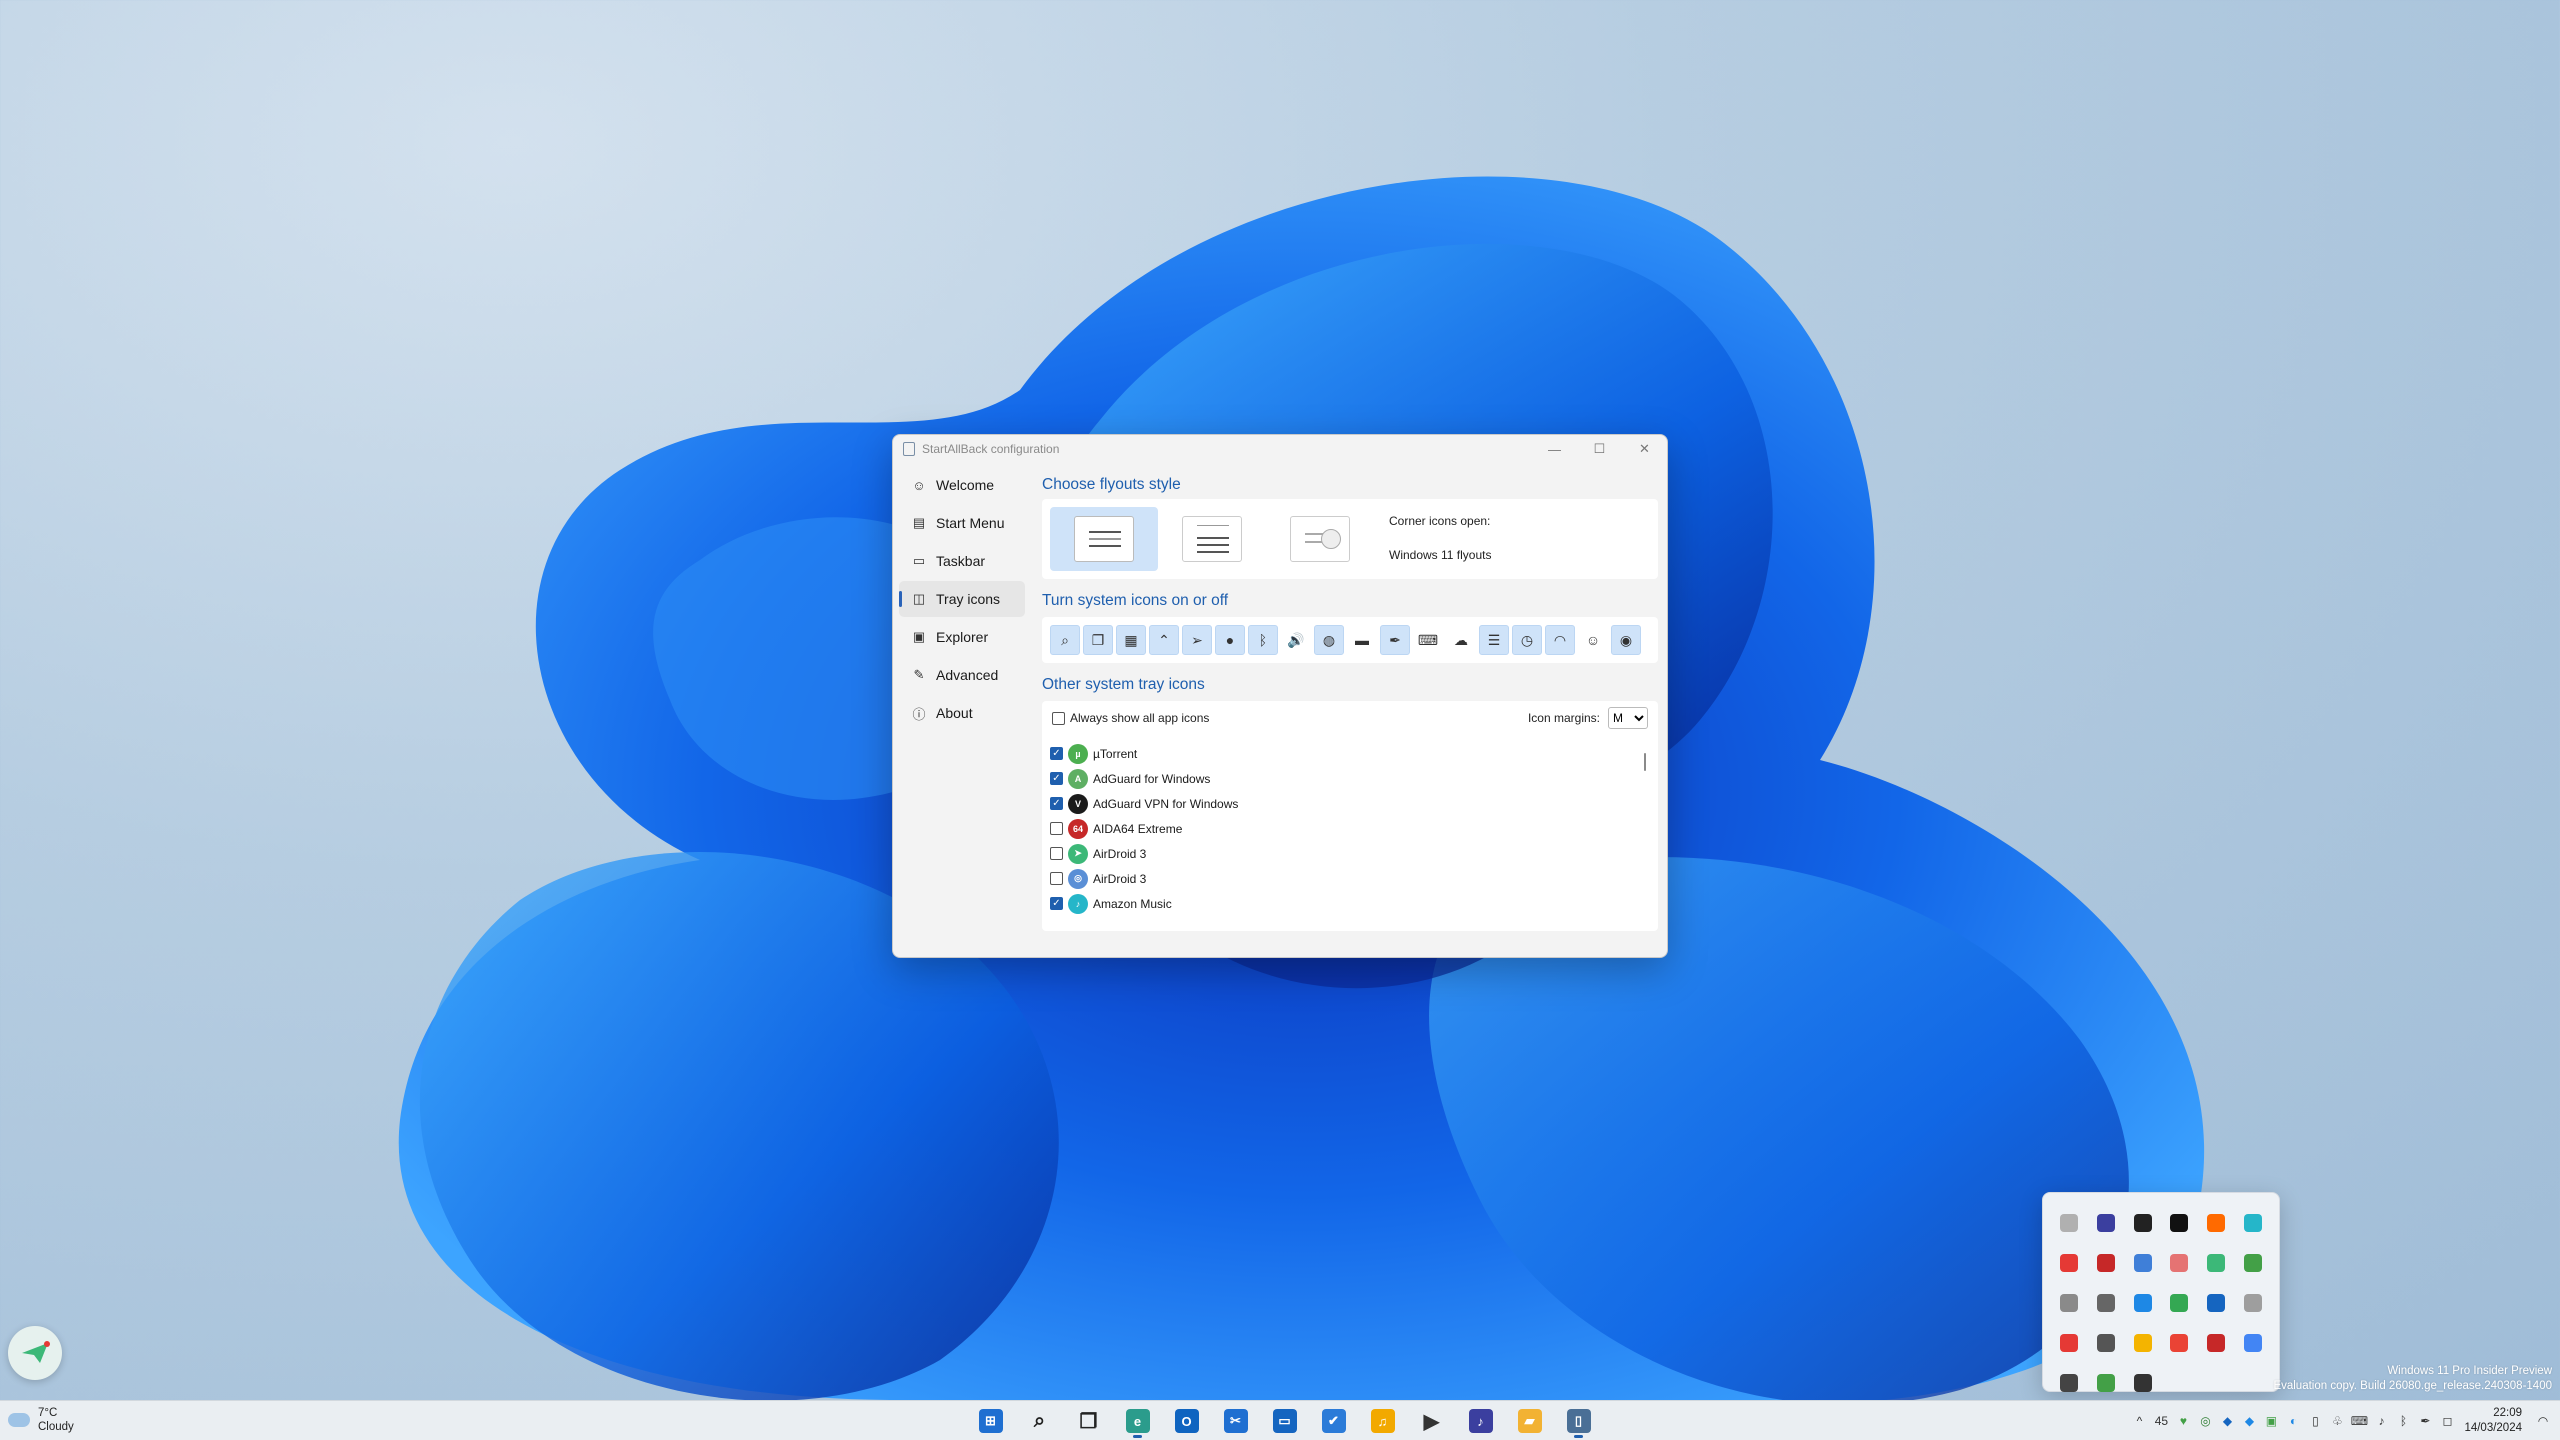  Describe the element at coordinates (2183, 1420) in the screenshot. I see `adguard-tray-icon: ♥` at that location.